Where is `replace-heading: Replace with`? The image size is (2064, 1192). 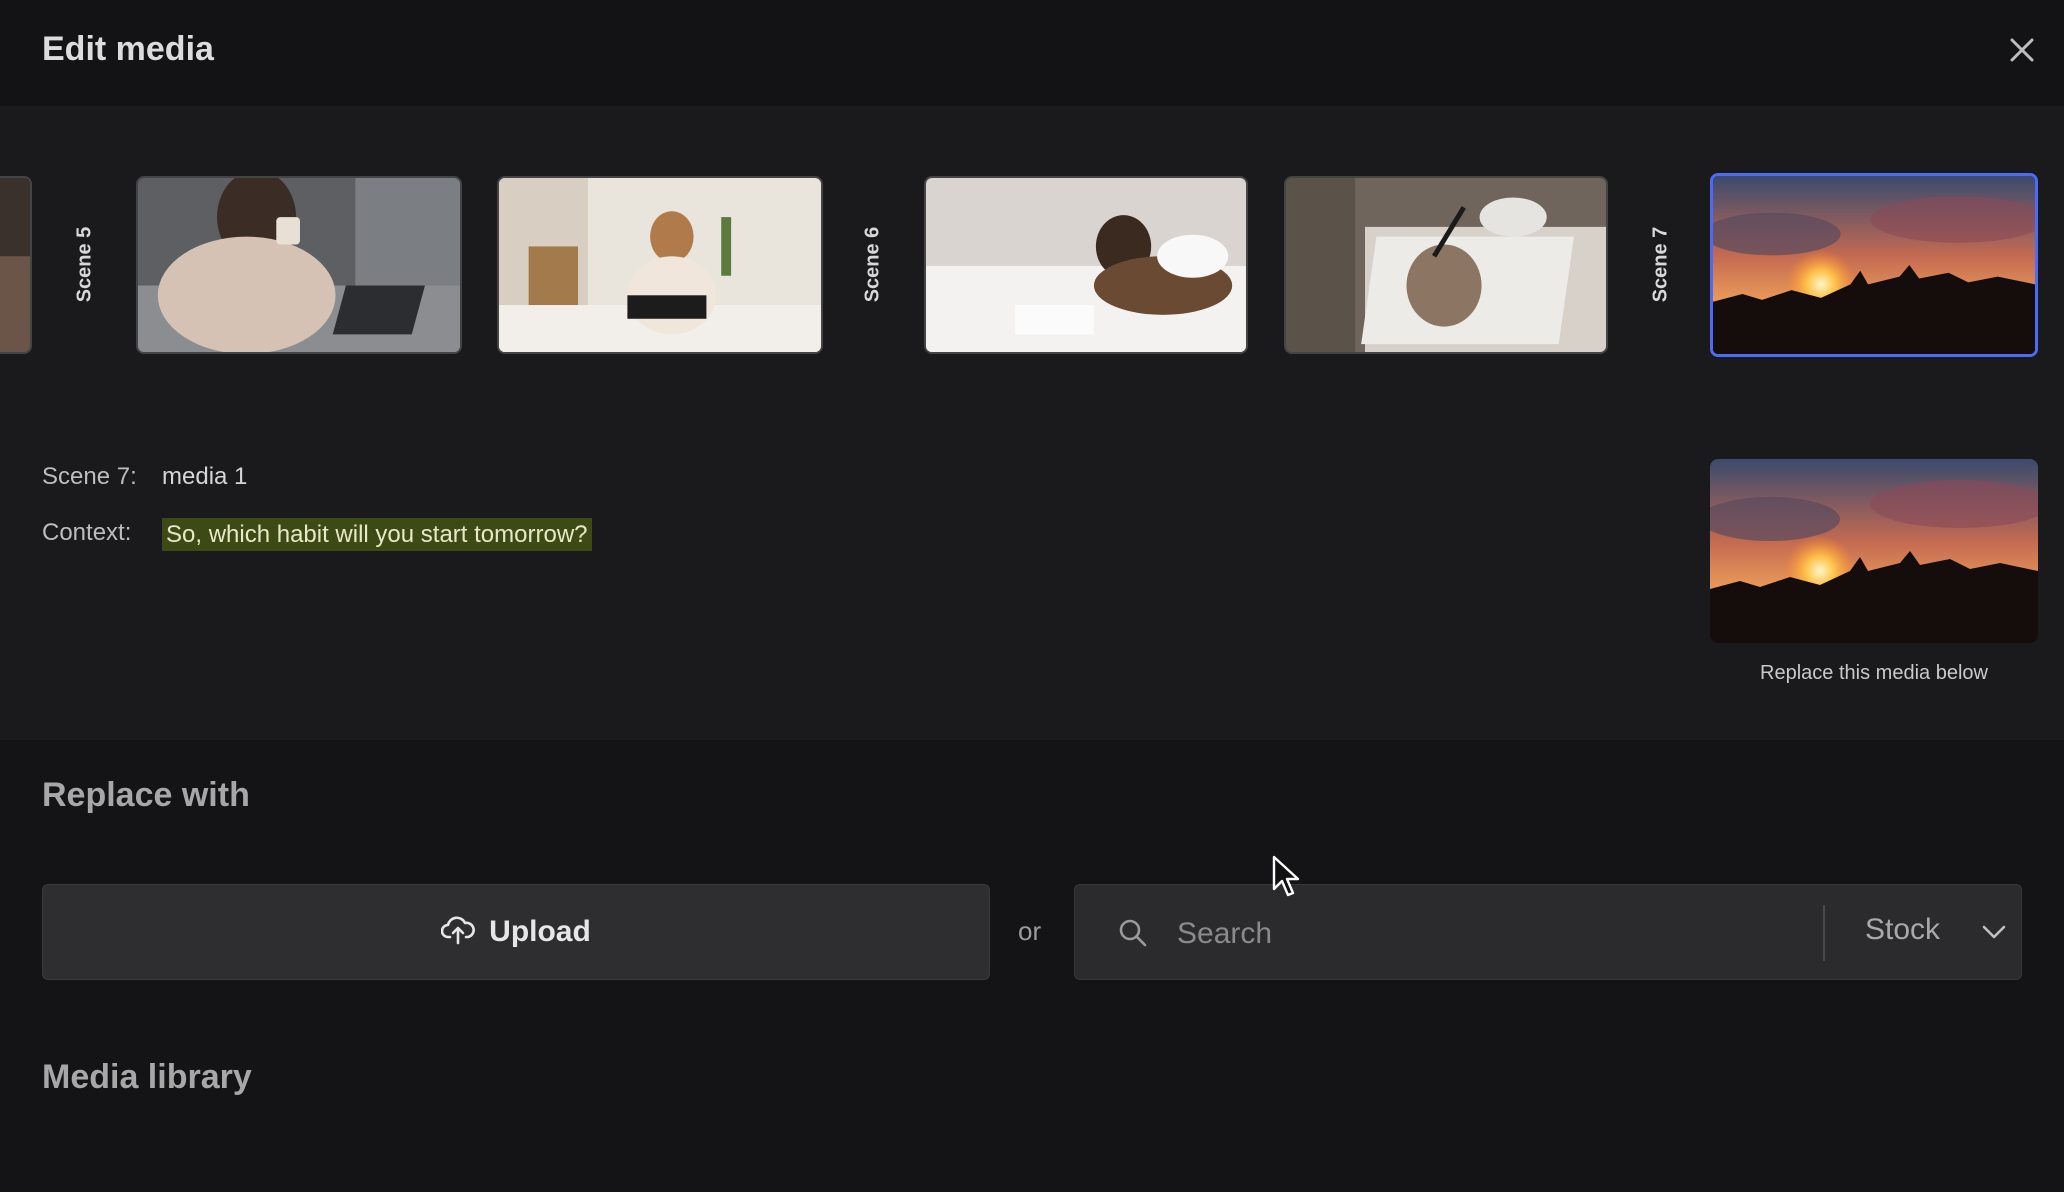
replace-heading: Replace with is located at coordinates (146, 795).